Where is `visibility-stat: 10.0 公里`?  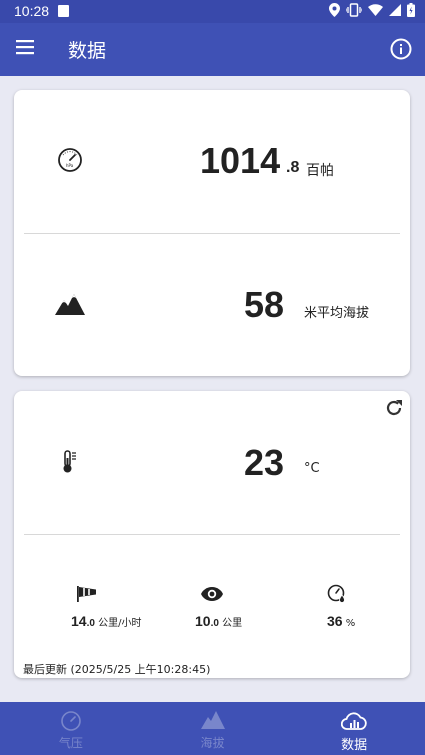 visibility-stat: 10.0 公里 is located at coordinates (218, 621).